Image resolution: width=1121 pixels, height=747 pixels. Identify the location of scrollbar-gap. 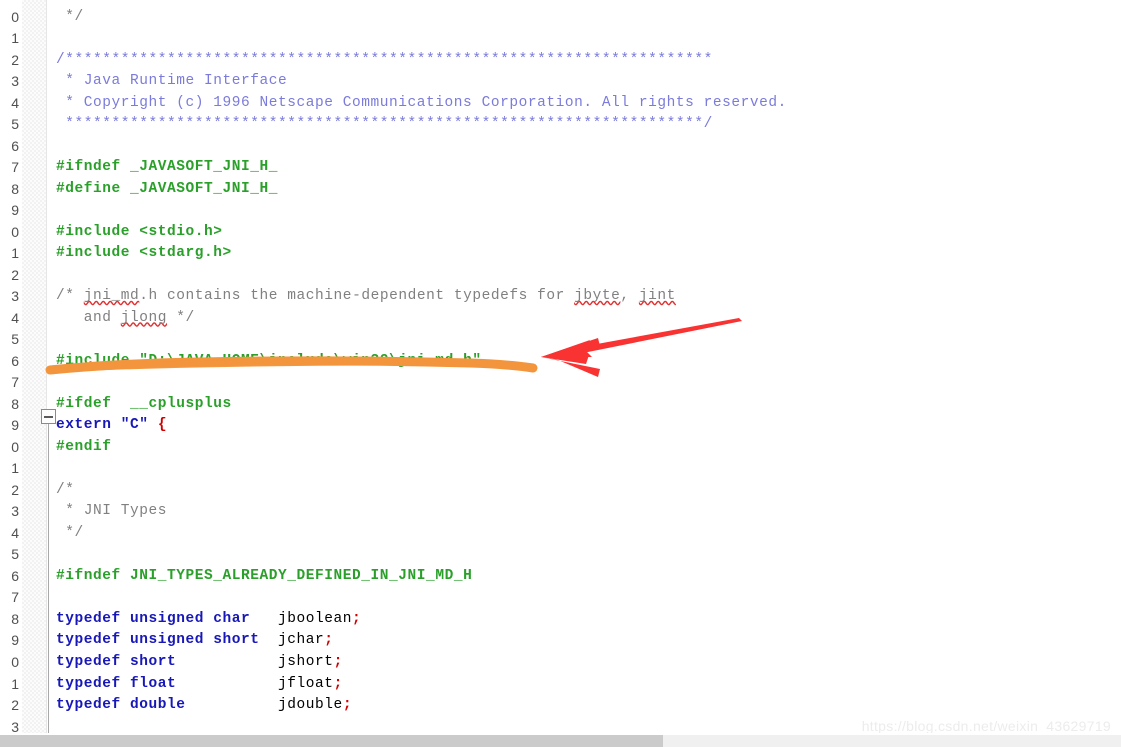
(560, 734).